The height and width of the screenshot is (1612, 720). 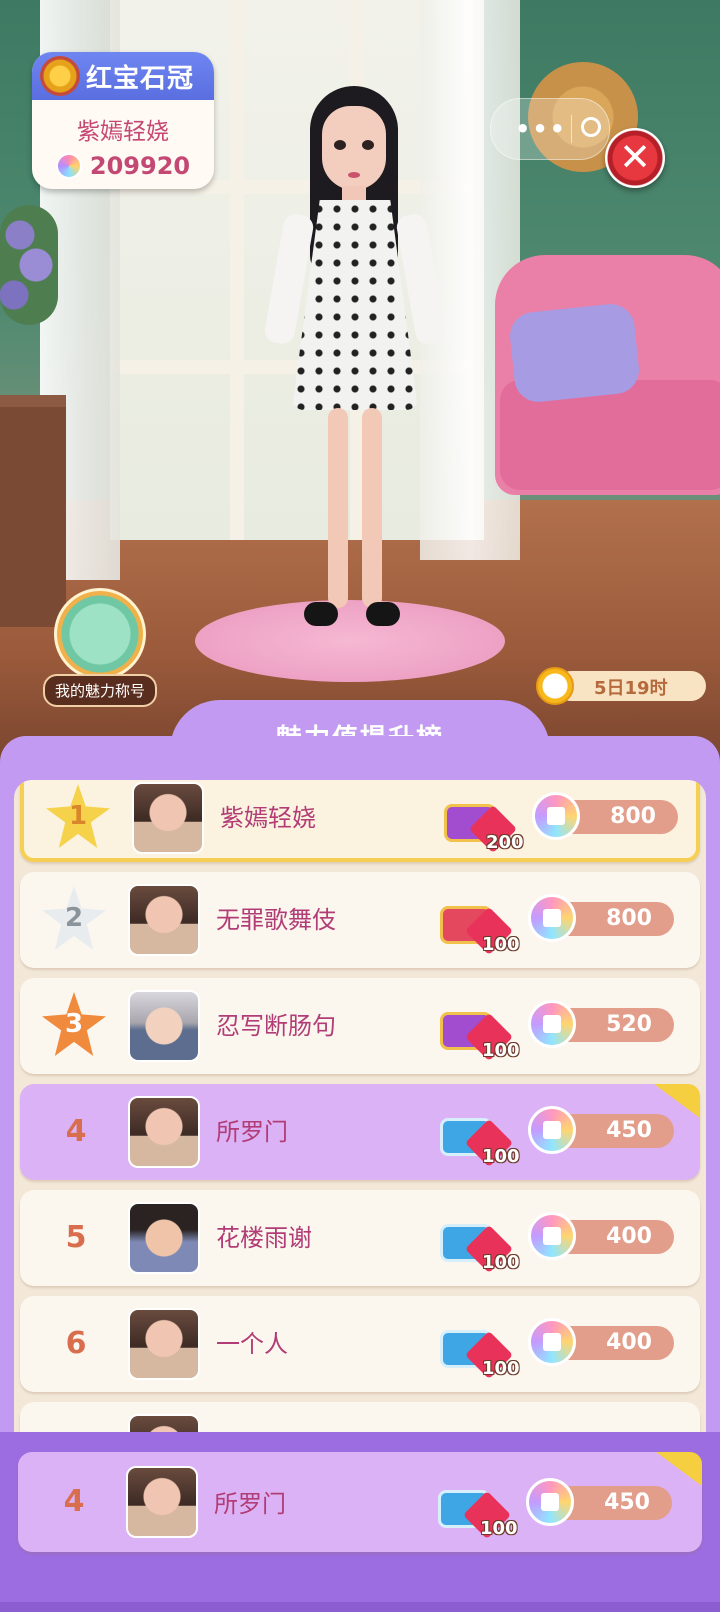 I want to click on bottom-edge, so click(x=360, y=1607).